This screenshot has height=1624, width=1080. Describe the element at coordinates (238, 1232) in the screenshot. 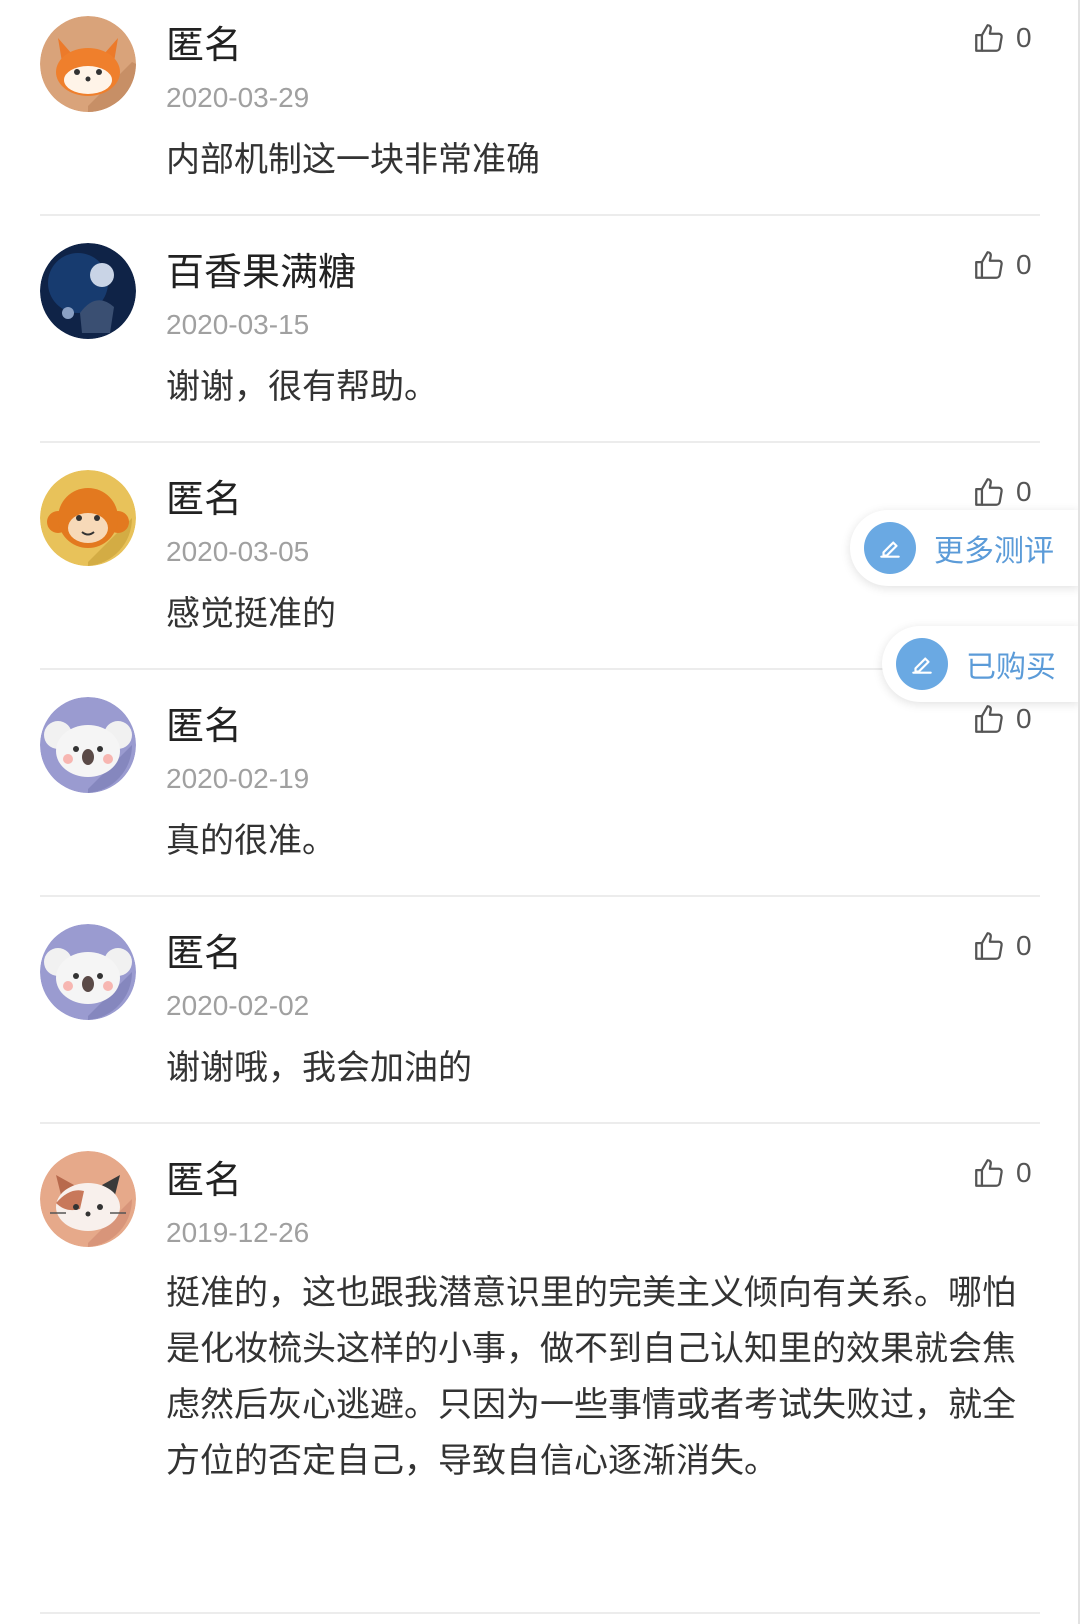

I see `comment-date: 2019-12-26` at that location.